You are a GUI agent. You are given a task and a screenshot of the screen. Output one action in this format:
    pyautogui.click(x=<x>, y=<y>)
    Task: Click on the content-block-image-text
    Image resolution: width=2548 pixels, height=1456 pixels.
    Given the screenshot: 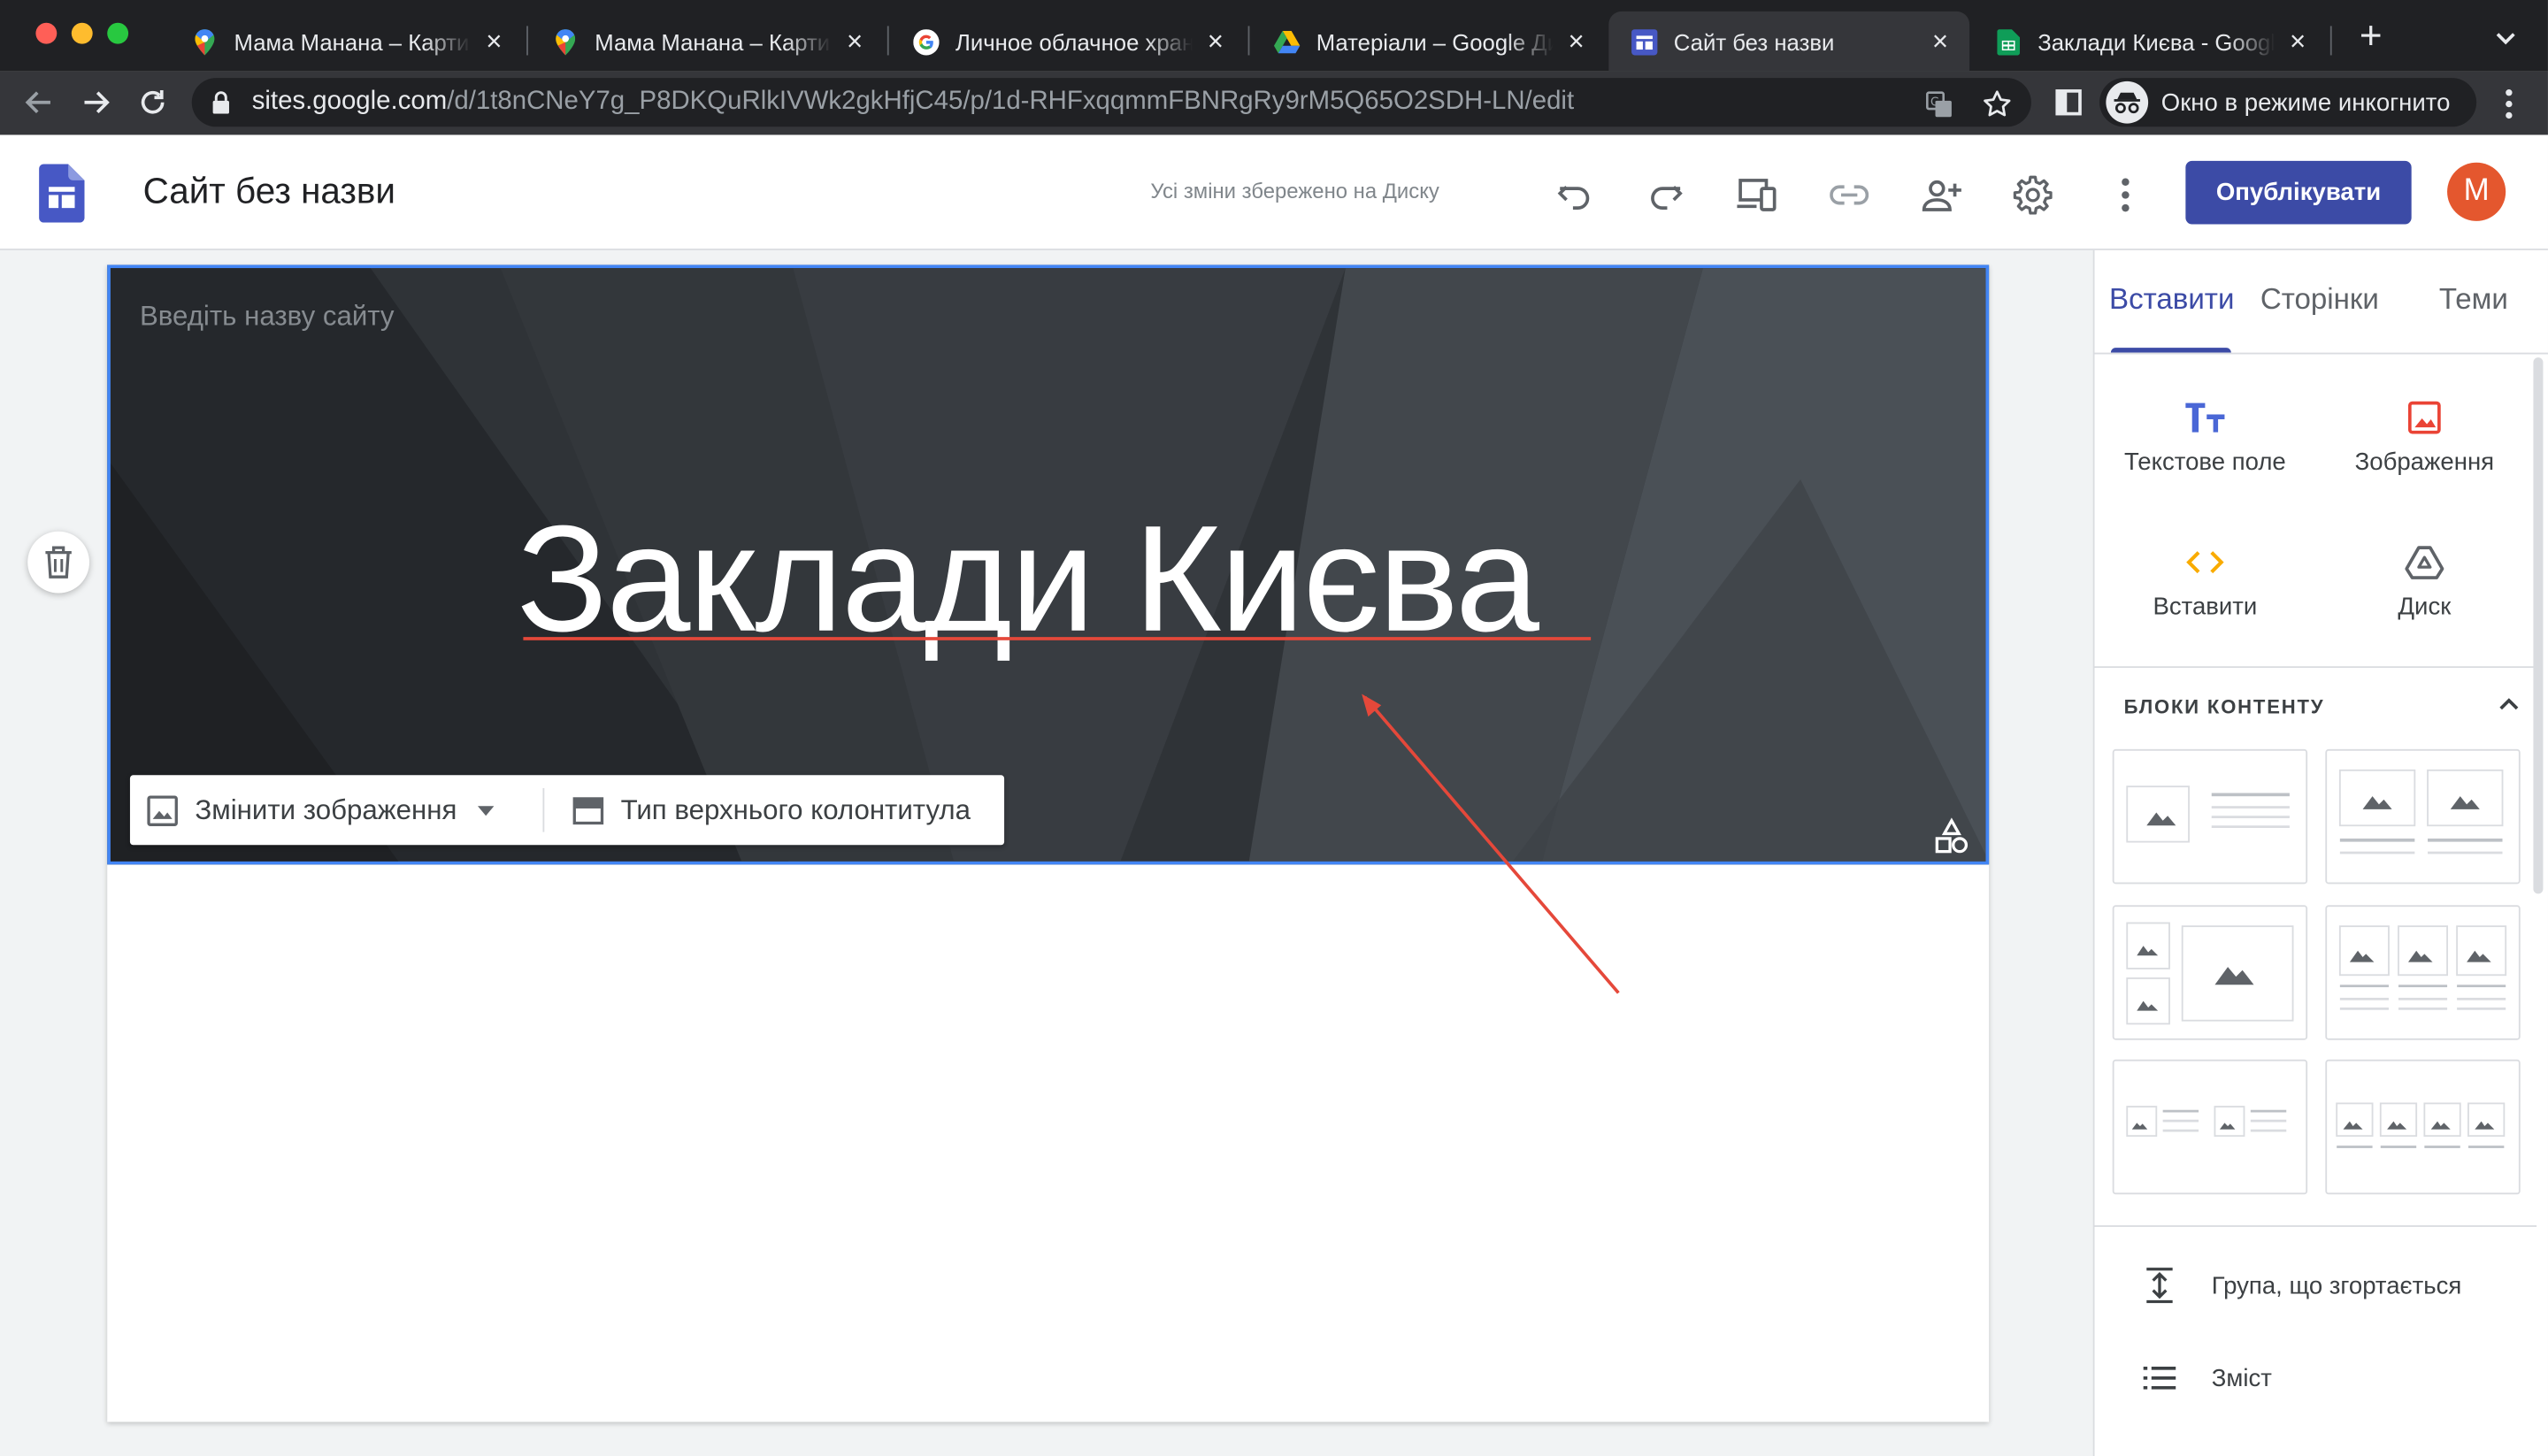 What is the action you would take?
    pyautogui.click(x=2210, y=816)
    